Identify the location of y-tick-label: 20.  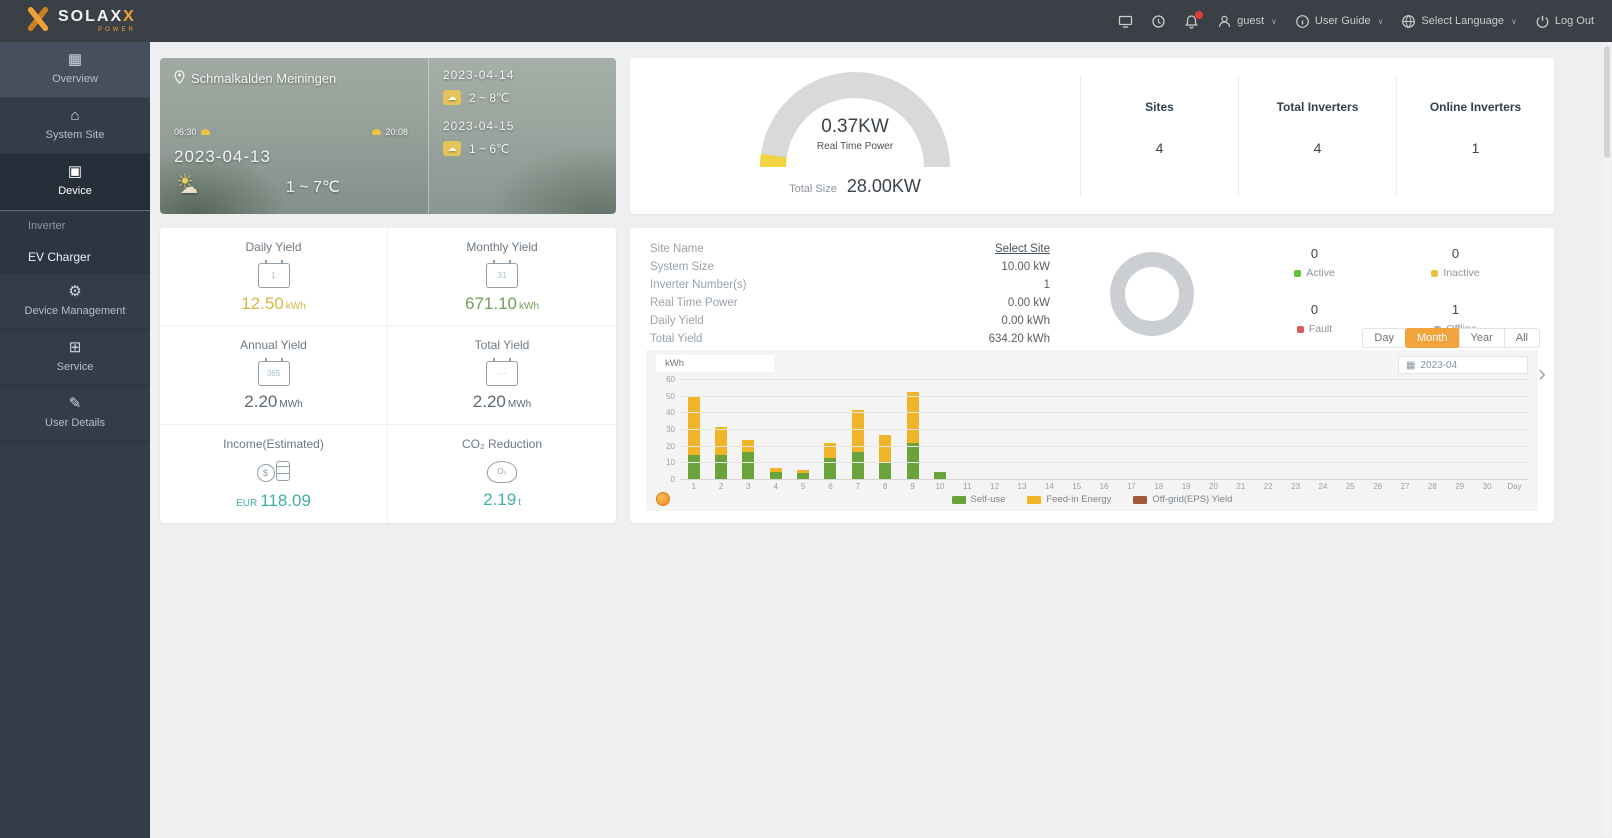
(670, 446).